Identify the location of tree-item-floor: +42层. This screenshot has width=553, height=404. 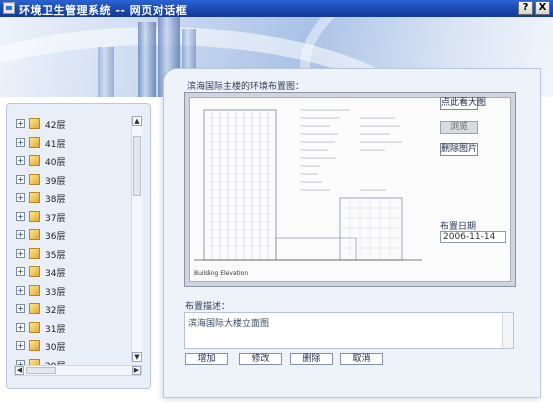
(79, 124).